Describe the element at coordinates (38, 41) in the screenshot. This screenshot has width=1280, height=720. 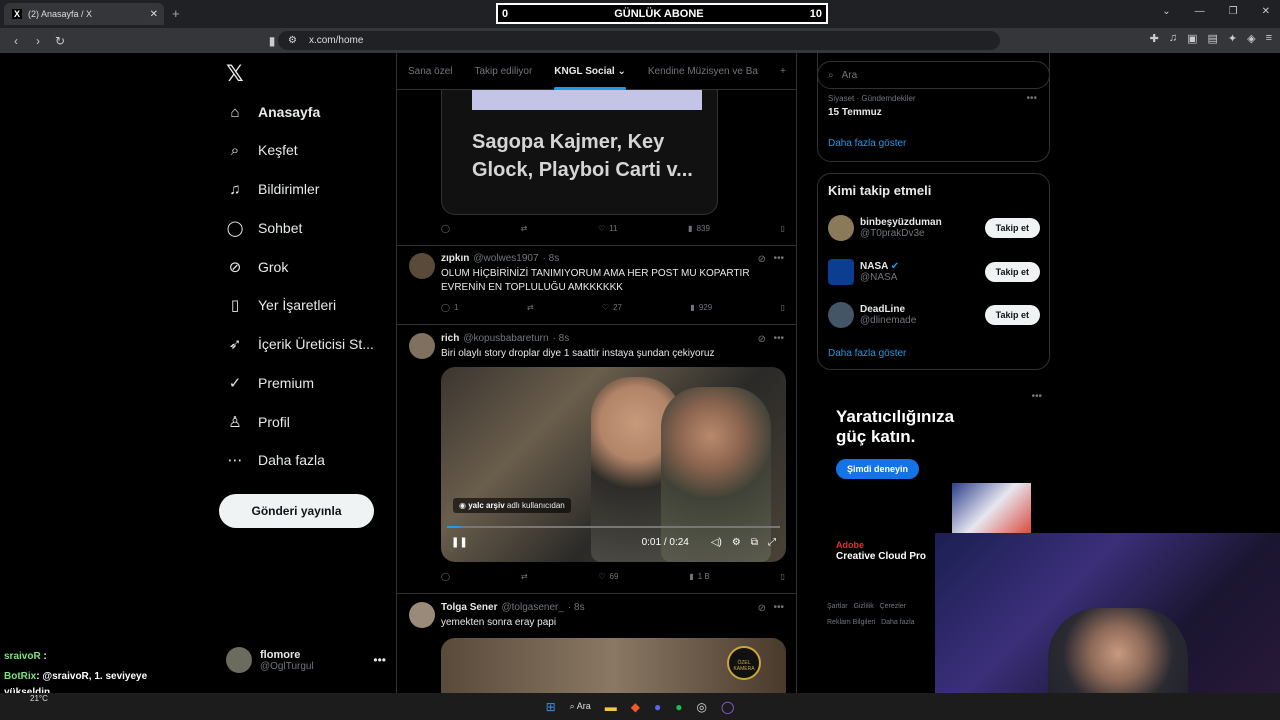
I see `forward-icon: ›` at that location.